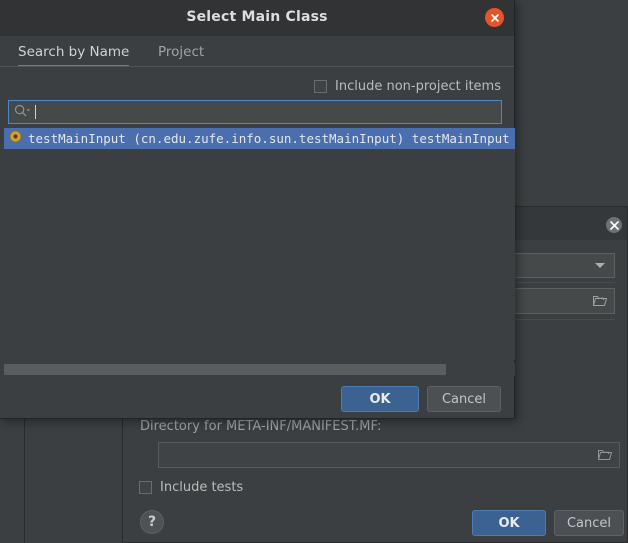  What do you see at coordinates (145, 487) in the screenshot?
I see `include-tests-checkbox` at bounding box center [145, 487].